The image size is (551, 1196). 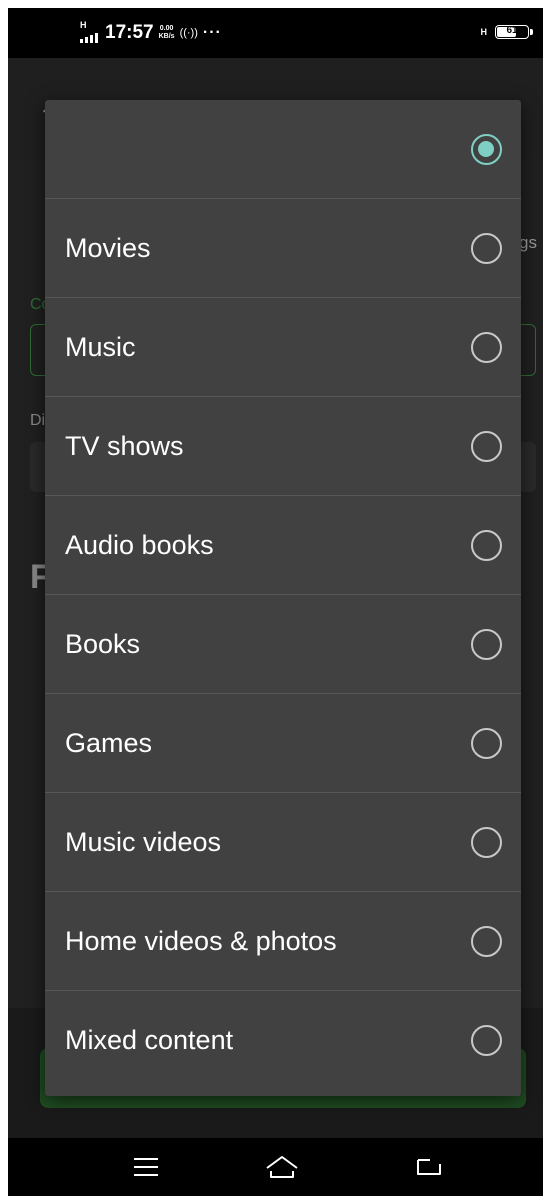 I want to click on back-icon, so click(x=428, y=1167).